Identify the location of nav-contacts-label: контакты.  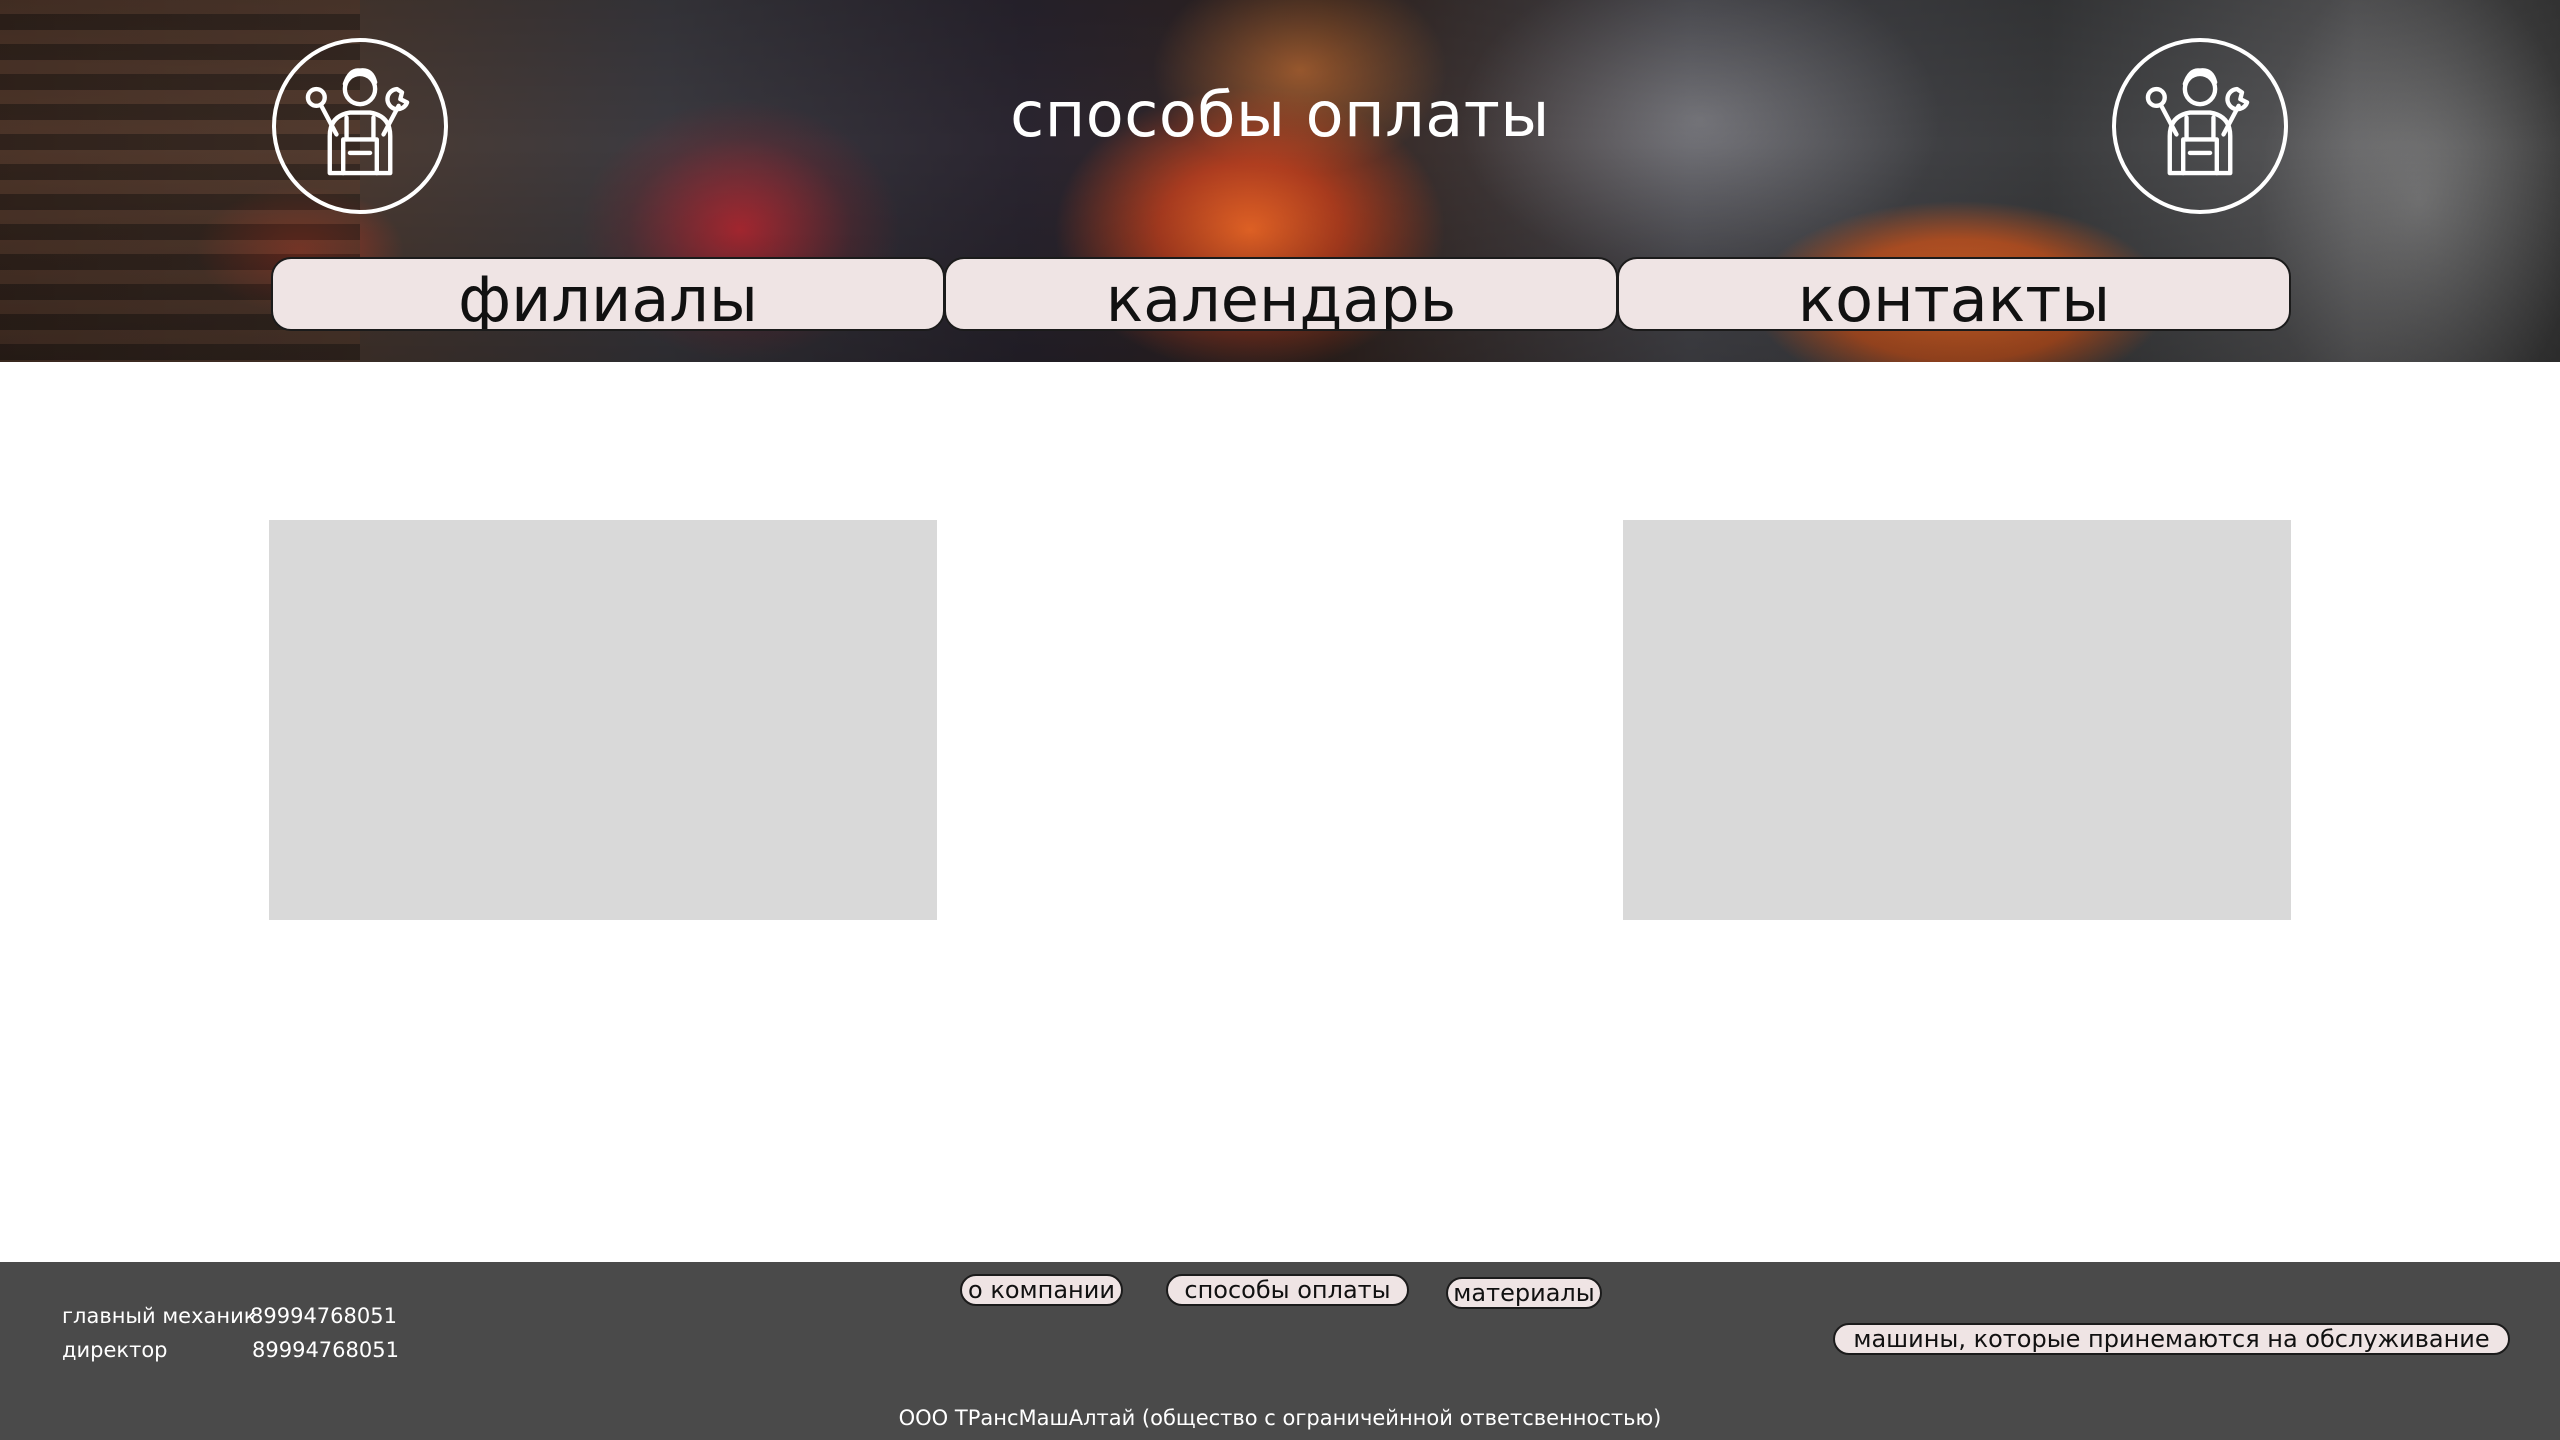
(1954, 297).